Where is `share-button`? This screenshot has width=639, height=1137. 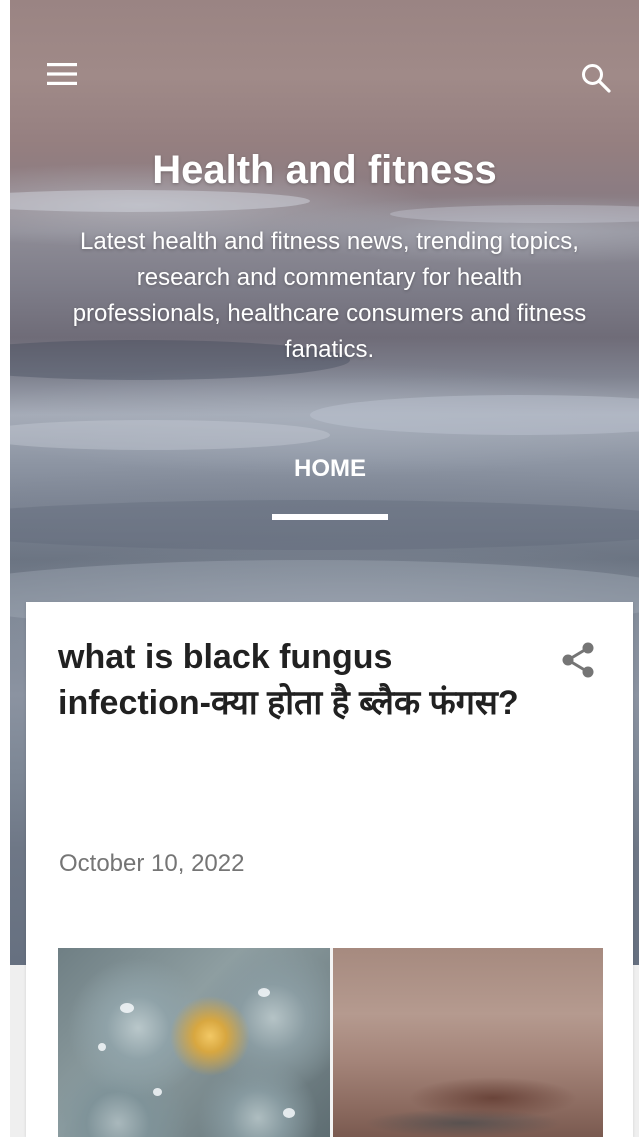
share-button is located at coordinates (578, 660).